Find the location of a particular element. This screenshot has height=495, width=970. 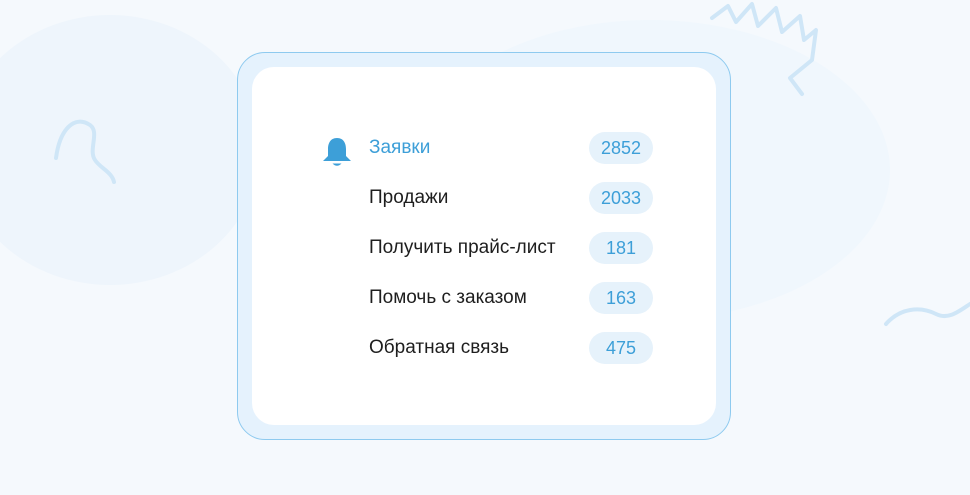

menu-item-price-list: Получить прайс-лист 181 is located at coordinates (519, 248).